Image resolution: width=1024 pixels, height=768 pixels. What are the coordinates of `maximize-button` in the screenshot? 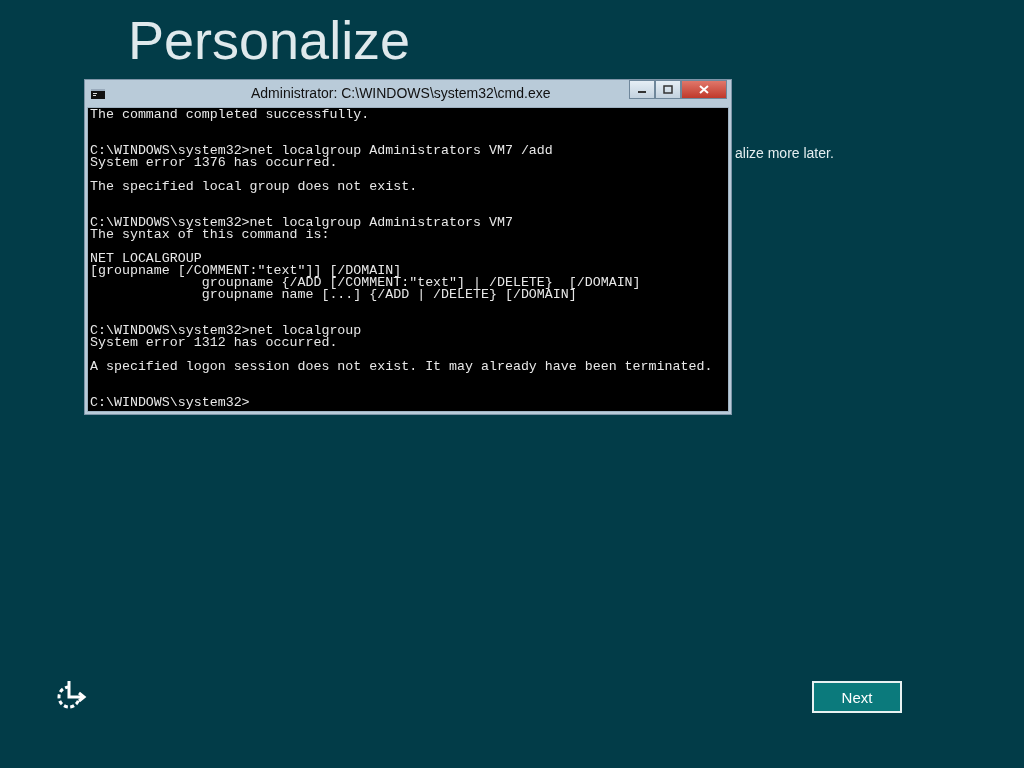 It's located at (668, 89).